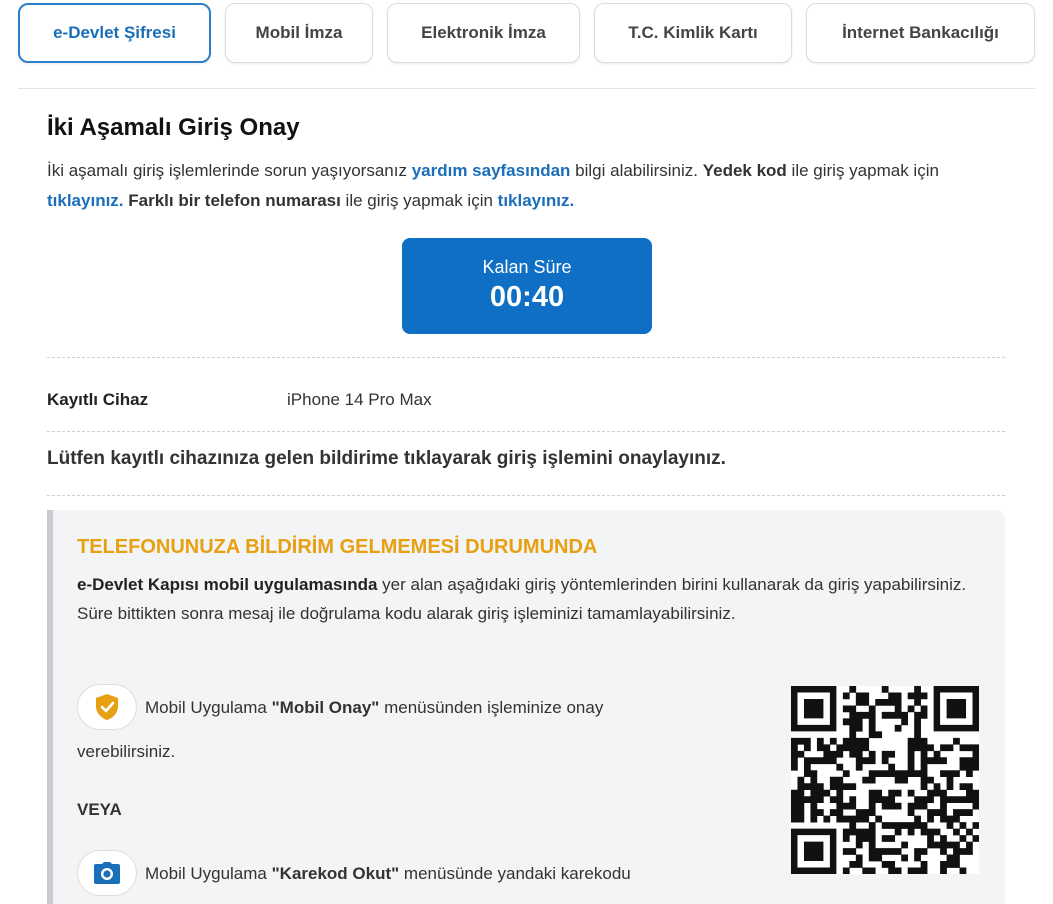 The height and width of the screenshot is (904, 1053). I want to click on help-page-link: yardım sayfasından, so click(491, 170).